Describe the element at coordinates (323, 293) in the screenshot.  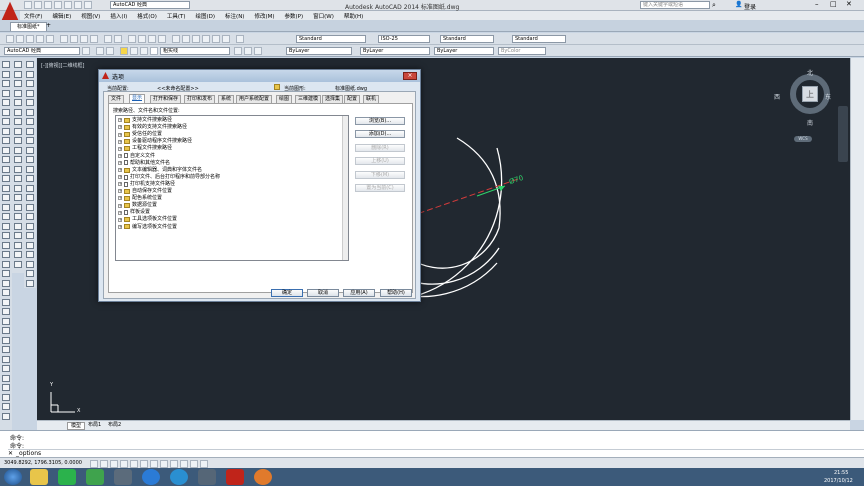
I see `cancel-button: 取消` at that location.